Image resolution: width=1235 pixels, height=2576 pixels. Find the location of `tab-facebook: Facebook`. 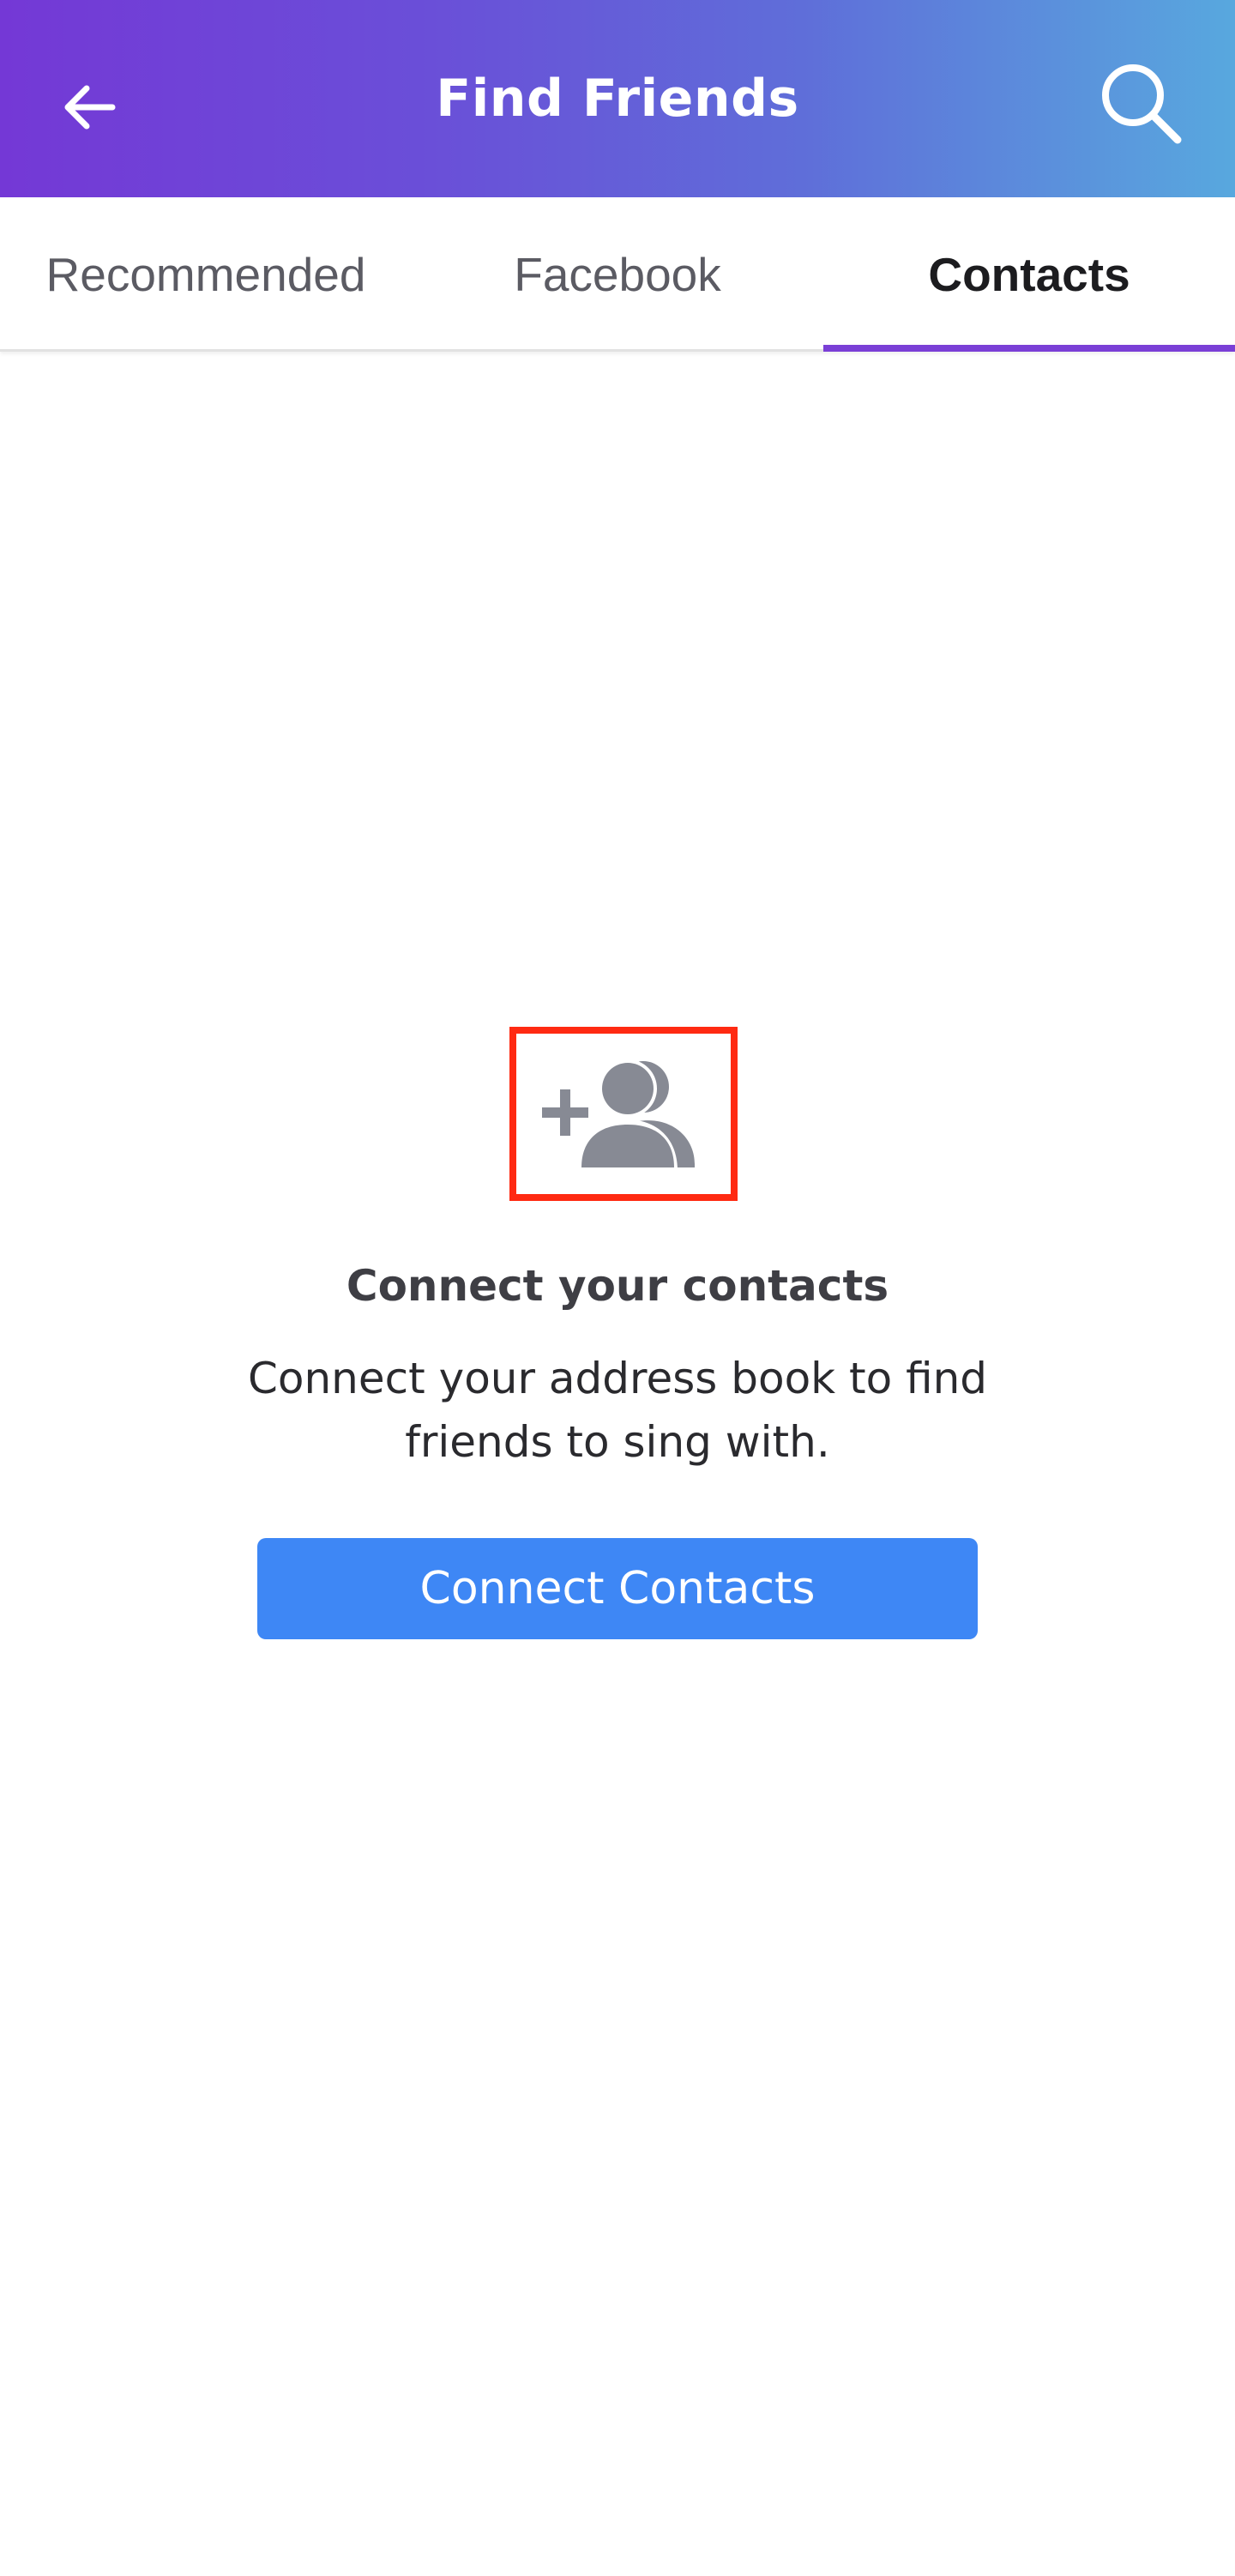

tab-facebook: Facebook is located at coordinates (617, 274).